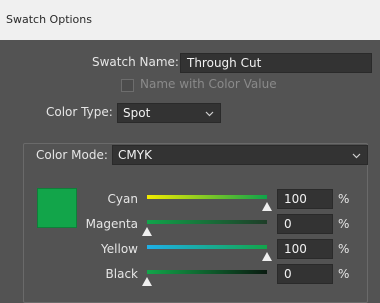  Describe the element at coordinates (49, 19) in the screenshot. I see `window-title: Swatch Options` at that location.